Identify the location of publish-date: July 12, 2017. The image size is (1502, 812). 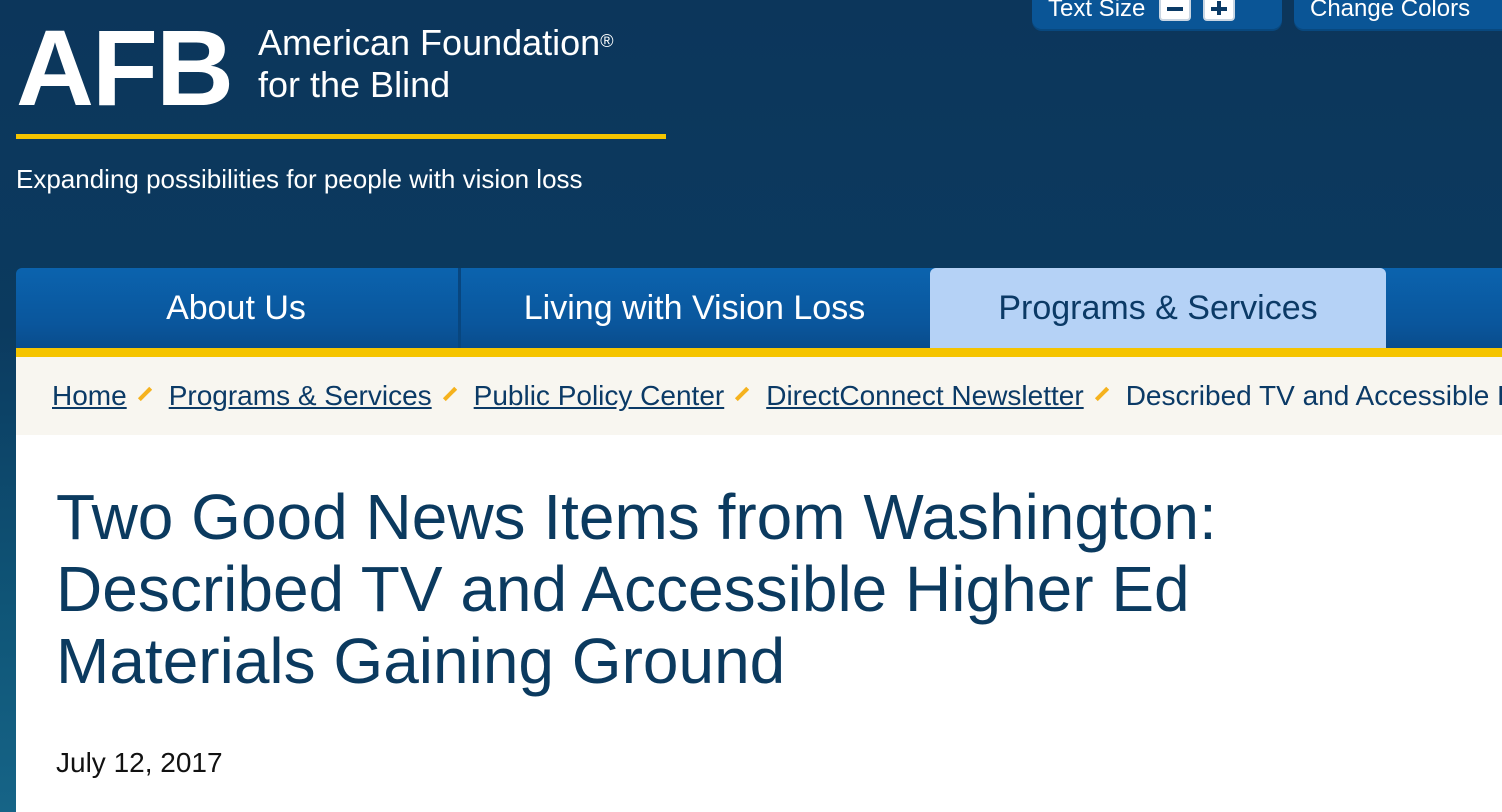
(139, 762).